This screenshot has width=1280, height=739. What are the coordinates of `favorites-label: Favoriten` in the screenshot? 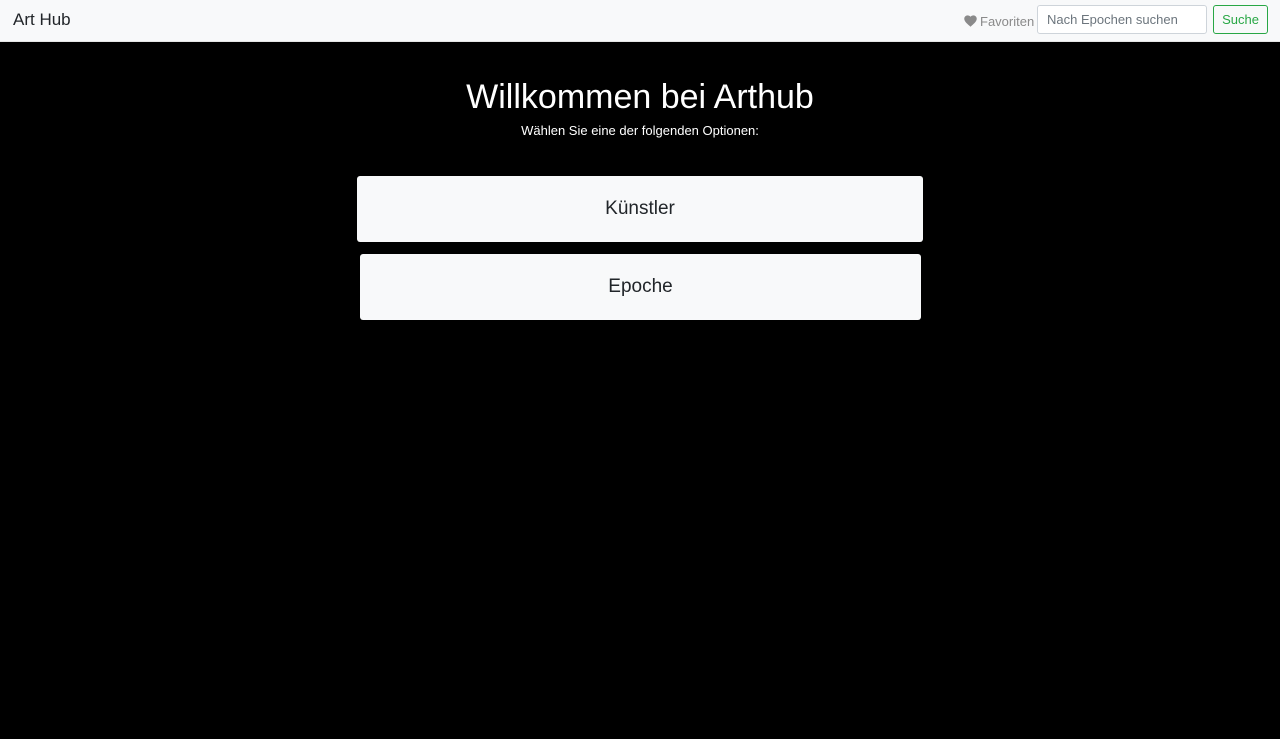 It's located at (1007, 21).